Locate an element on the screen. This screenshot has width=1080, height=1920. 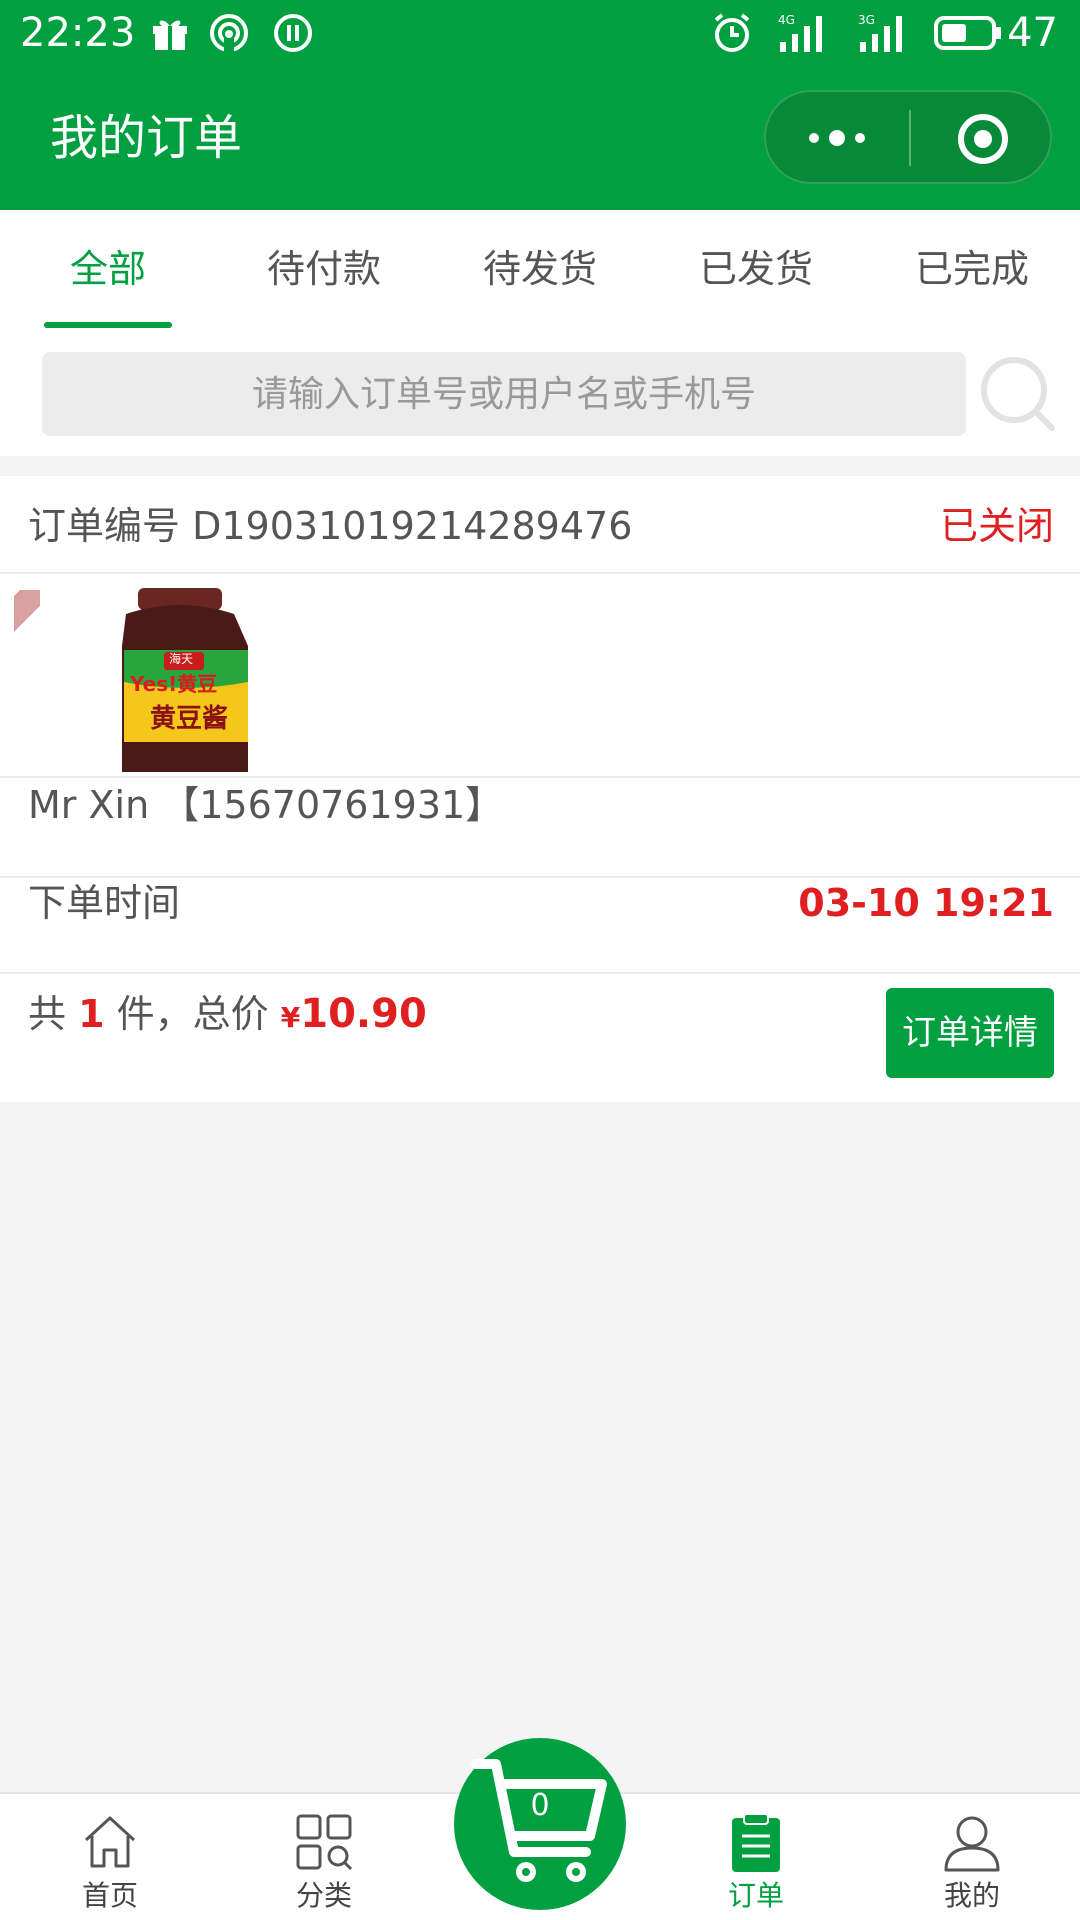
nav-orders-label: 订单 is located at coordinates (755, 1895).